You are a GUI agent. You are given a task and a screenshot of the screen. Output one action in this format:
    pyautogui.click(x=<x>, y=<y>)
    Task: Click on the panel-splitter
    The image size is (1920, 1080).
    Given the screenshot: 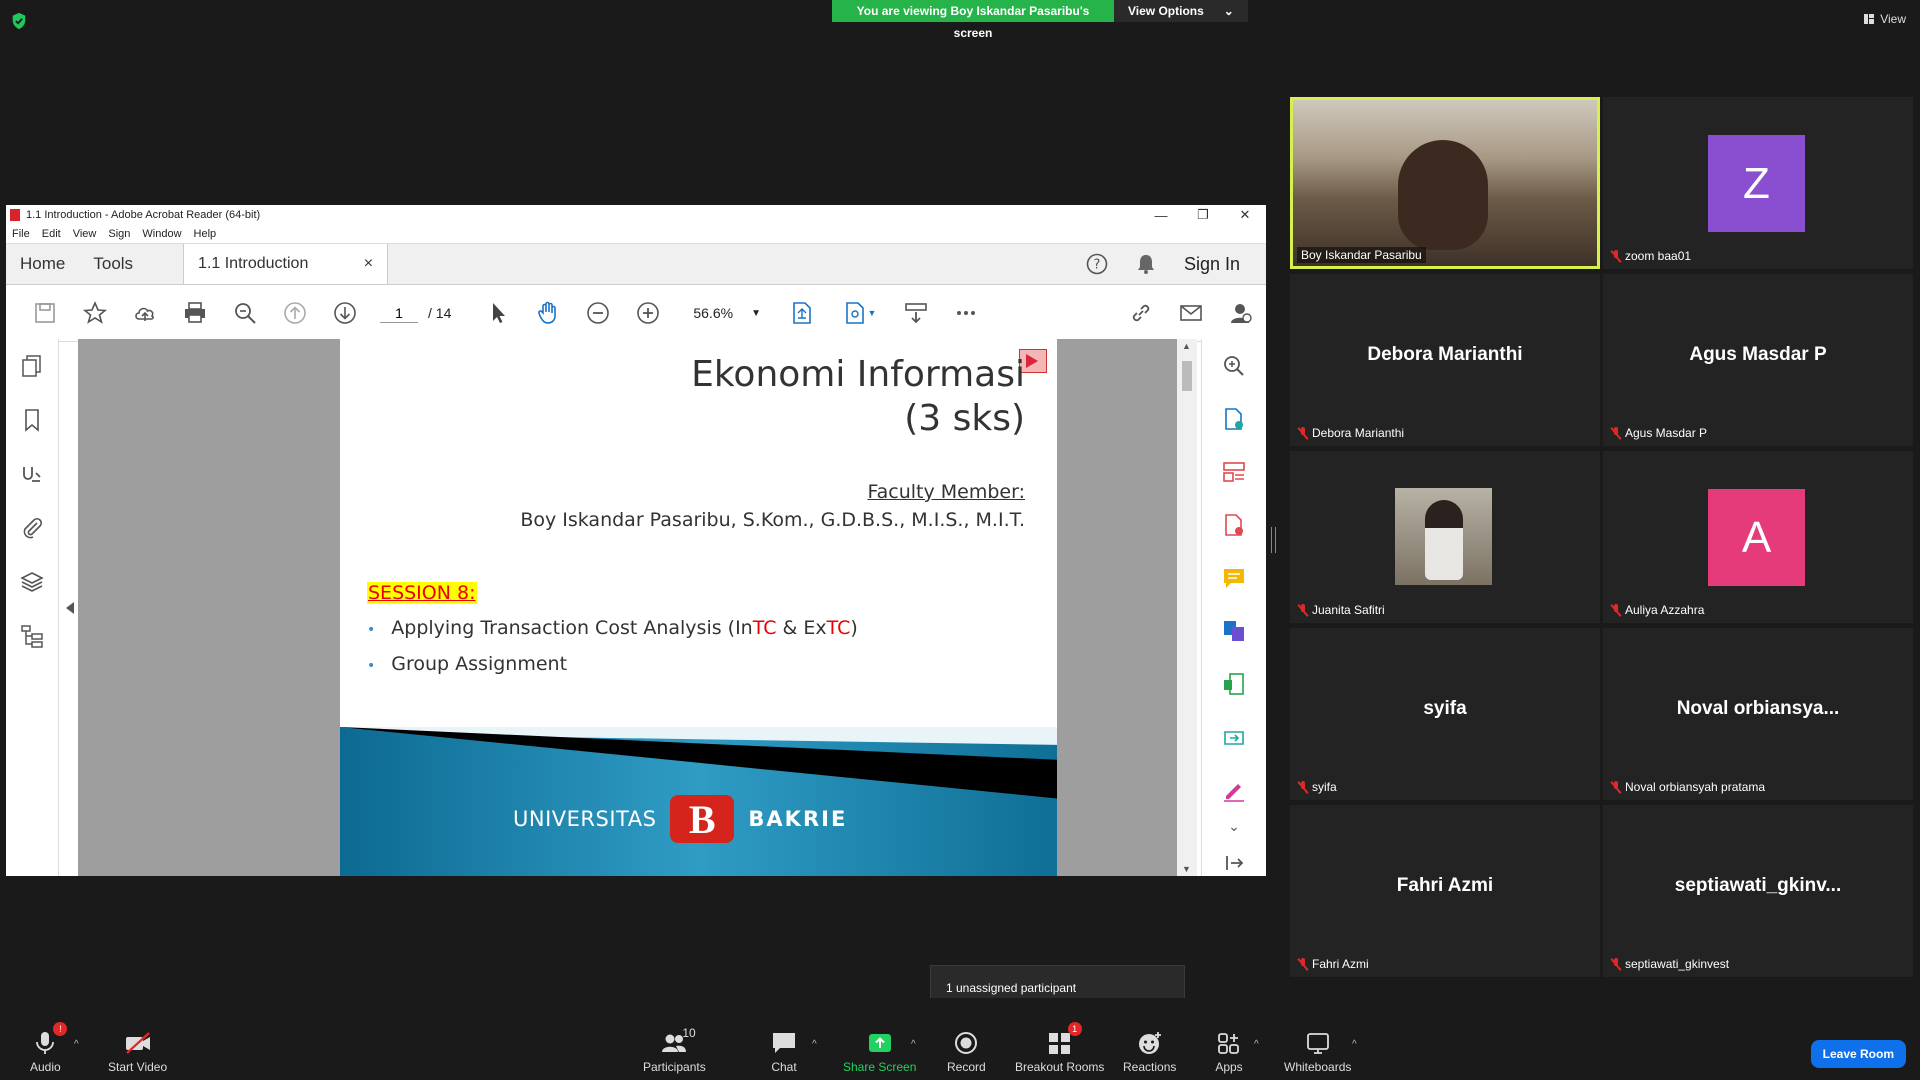 What is the action you would take?
    pyautogui.click(x=1273, y=540)
    